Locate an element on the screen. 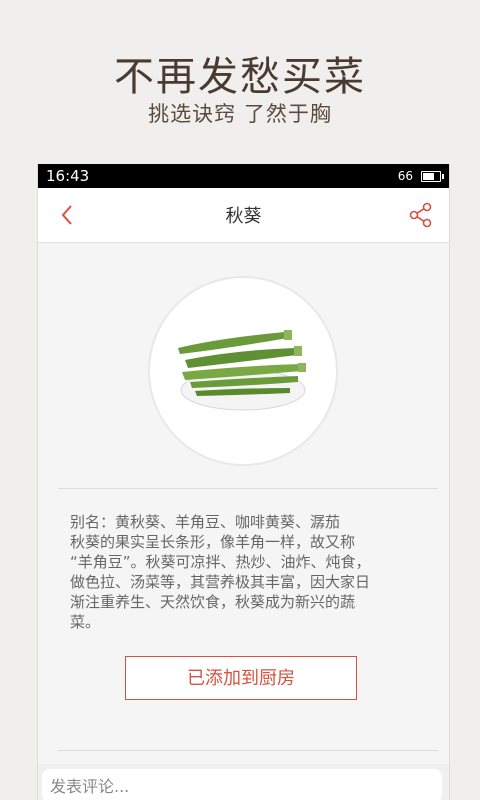 The width and height of the screenshot is (480, 800). battery-level: 66 is located at coordinates (405, 176).